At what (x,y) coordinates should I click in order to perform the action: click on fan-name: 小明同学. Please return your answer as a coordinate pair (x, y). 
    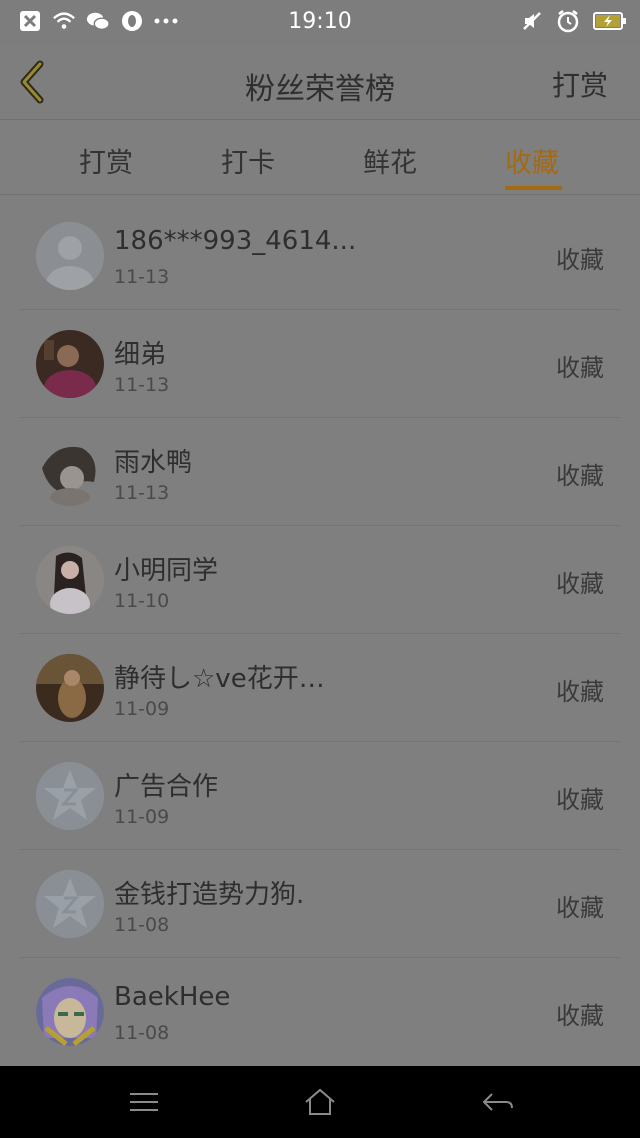
    Looking at the image, I should click on (166, 571).